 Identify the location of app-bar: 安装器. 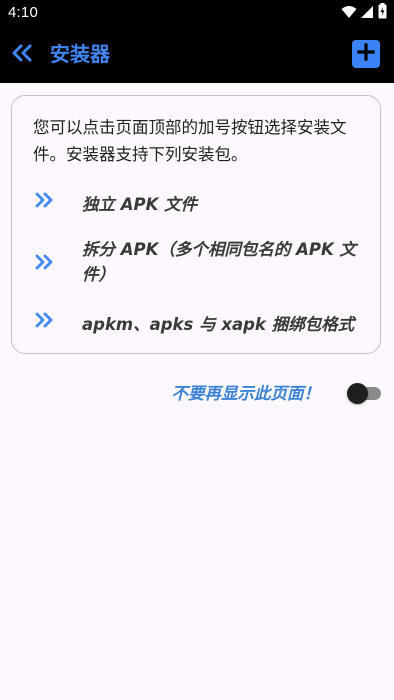
(197, 54).